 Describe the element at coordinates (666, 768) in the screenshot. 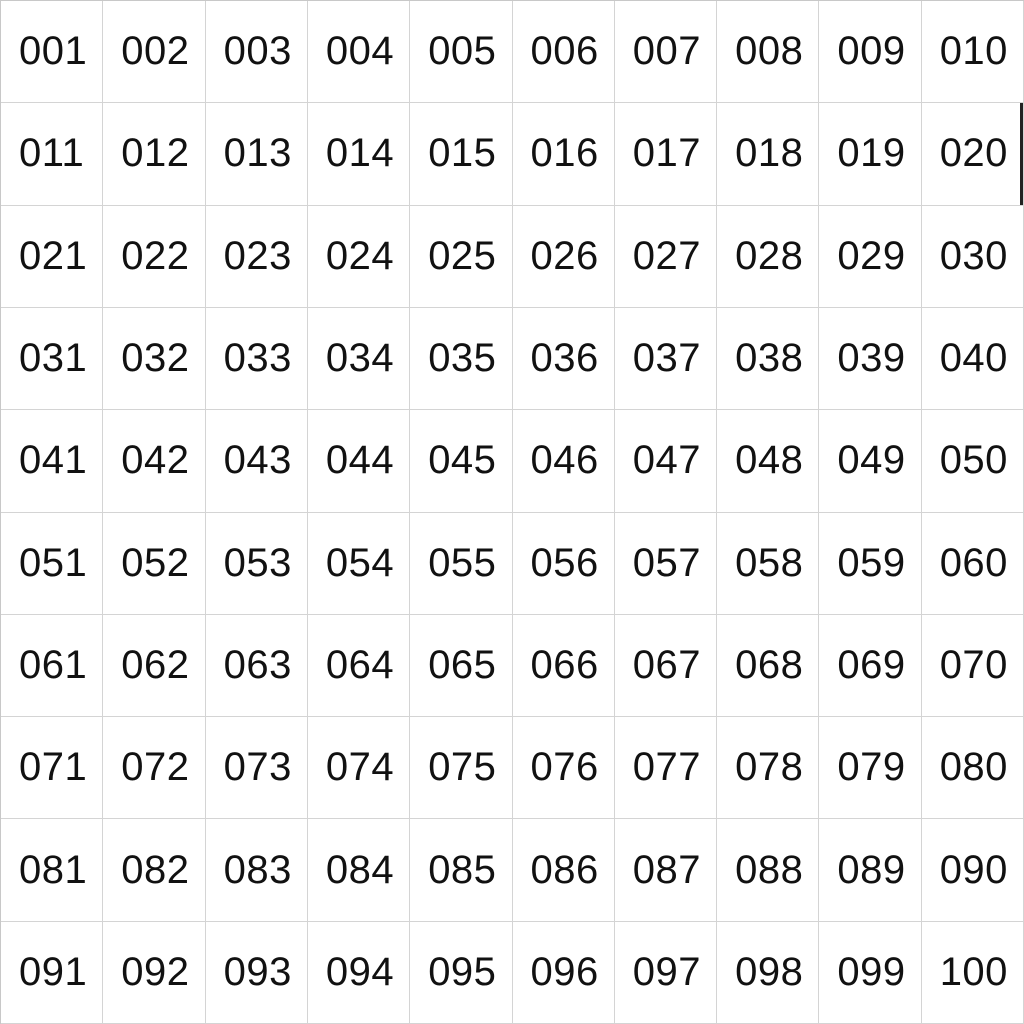

I see `grid-cell: 077` at that location.